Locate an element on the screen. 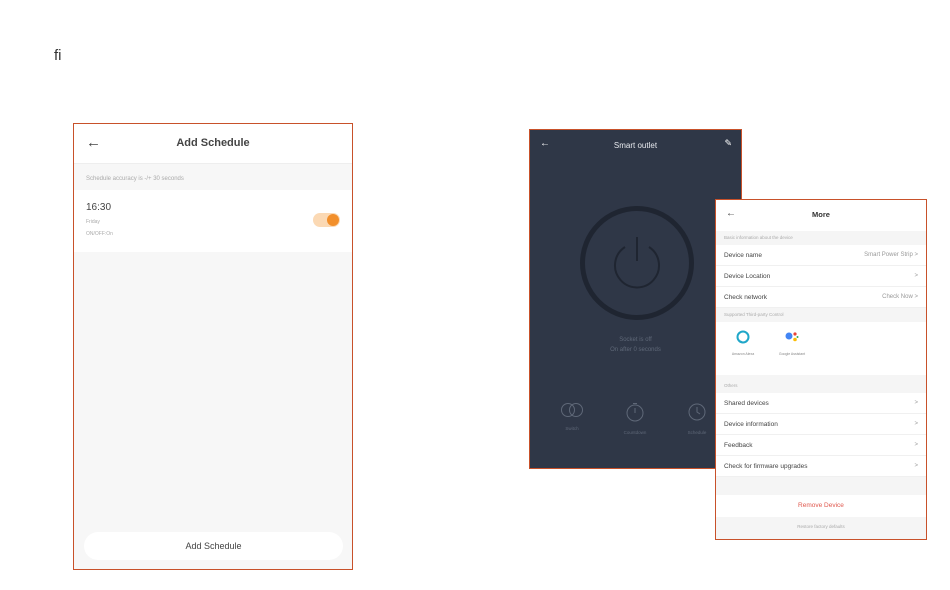 This screenshot has width=950, height=590. row-label: Shared devices is located at coordinates (746, 403).